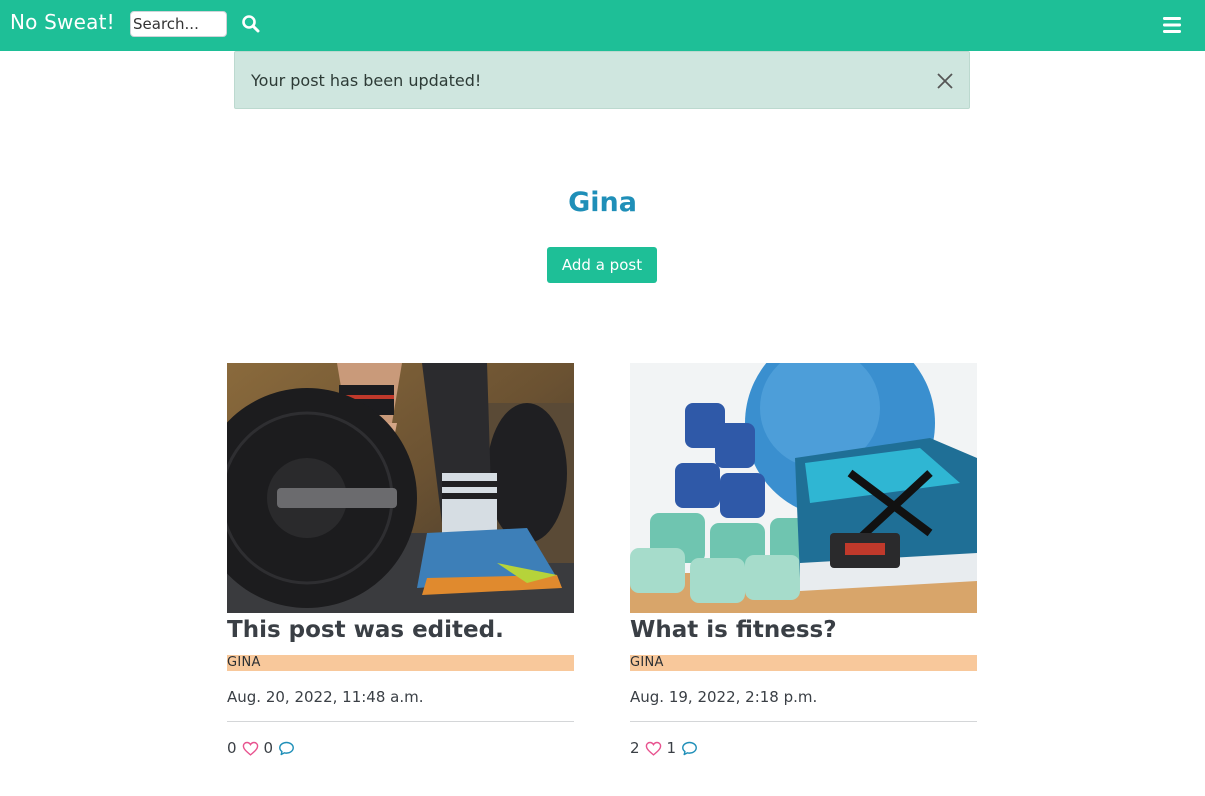 This screenshot has width=1205, height=796. Describe the element at coordinates (251, 24) in the screenshot. I see `search-icon` at that location.